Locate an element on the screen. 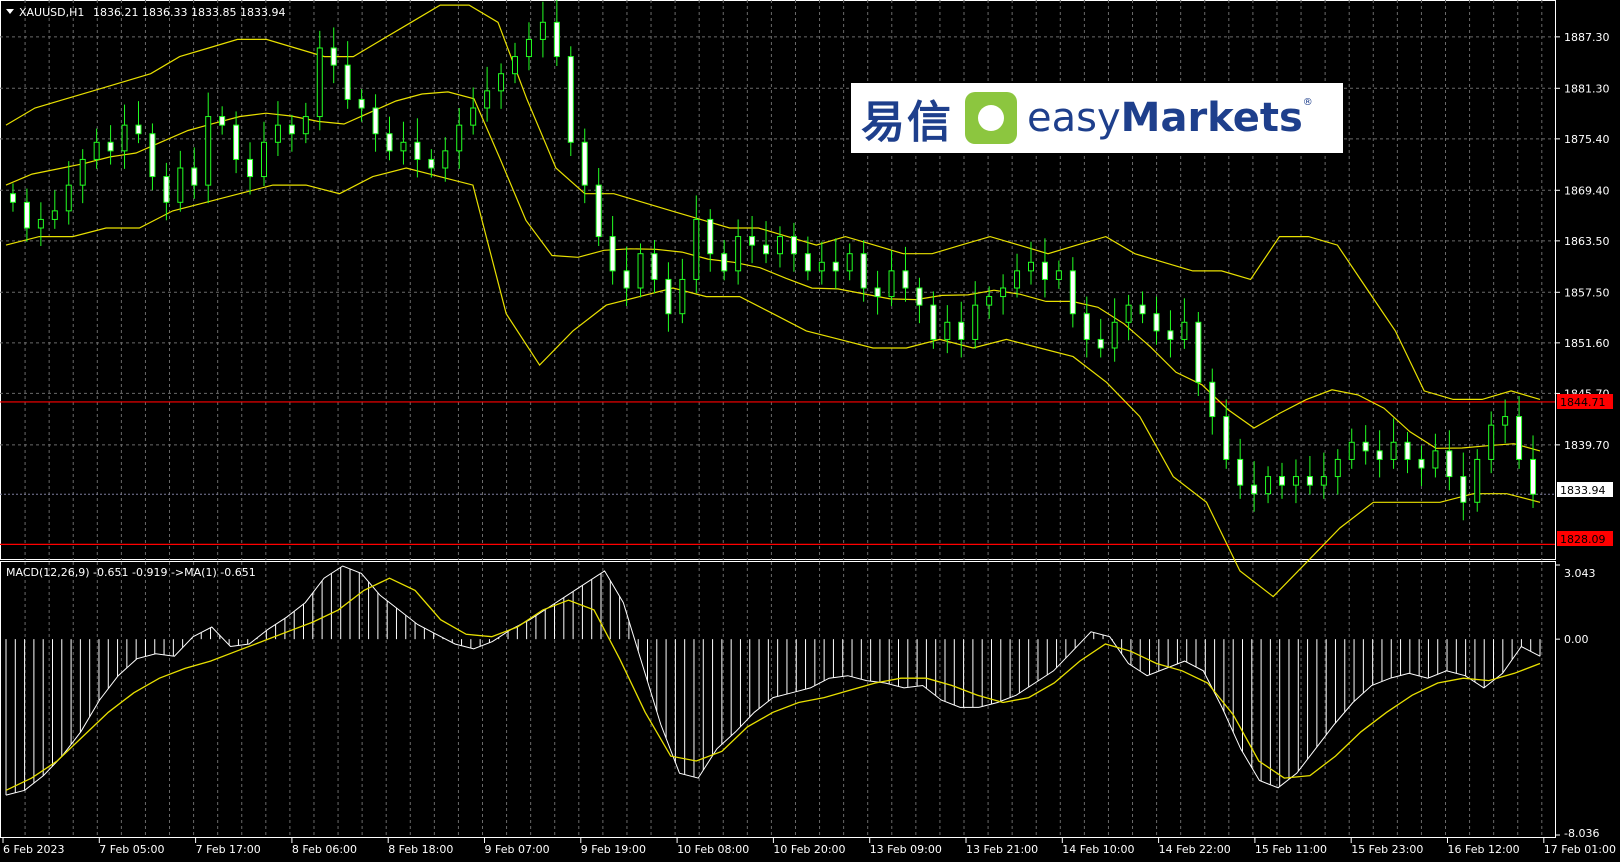 The image size is (1620, 862). logo-english-text: easyMarkets is located at coordinates (1165, 118).